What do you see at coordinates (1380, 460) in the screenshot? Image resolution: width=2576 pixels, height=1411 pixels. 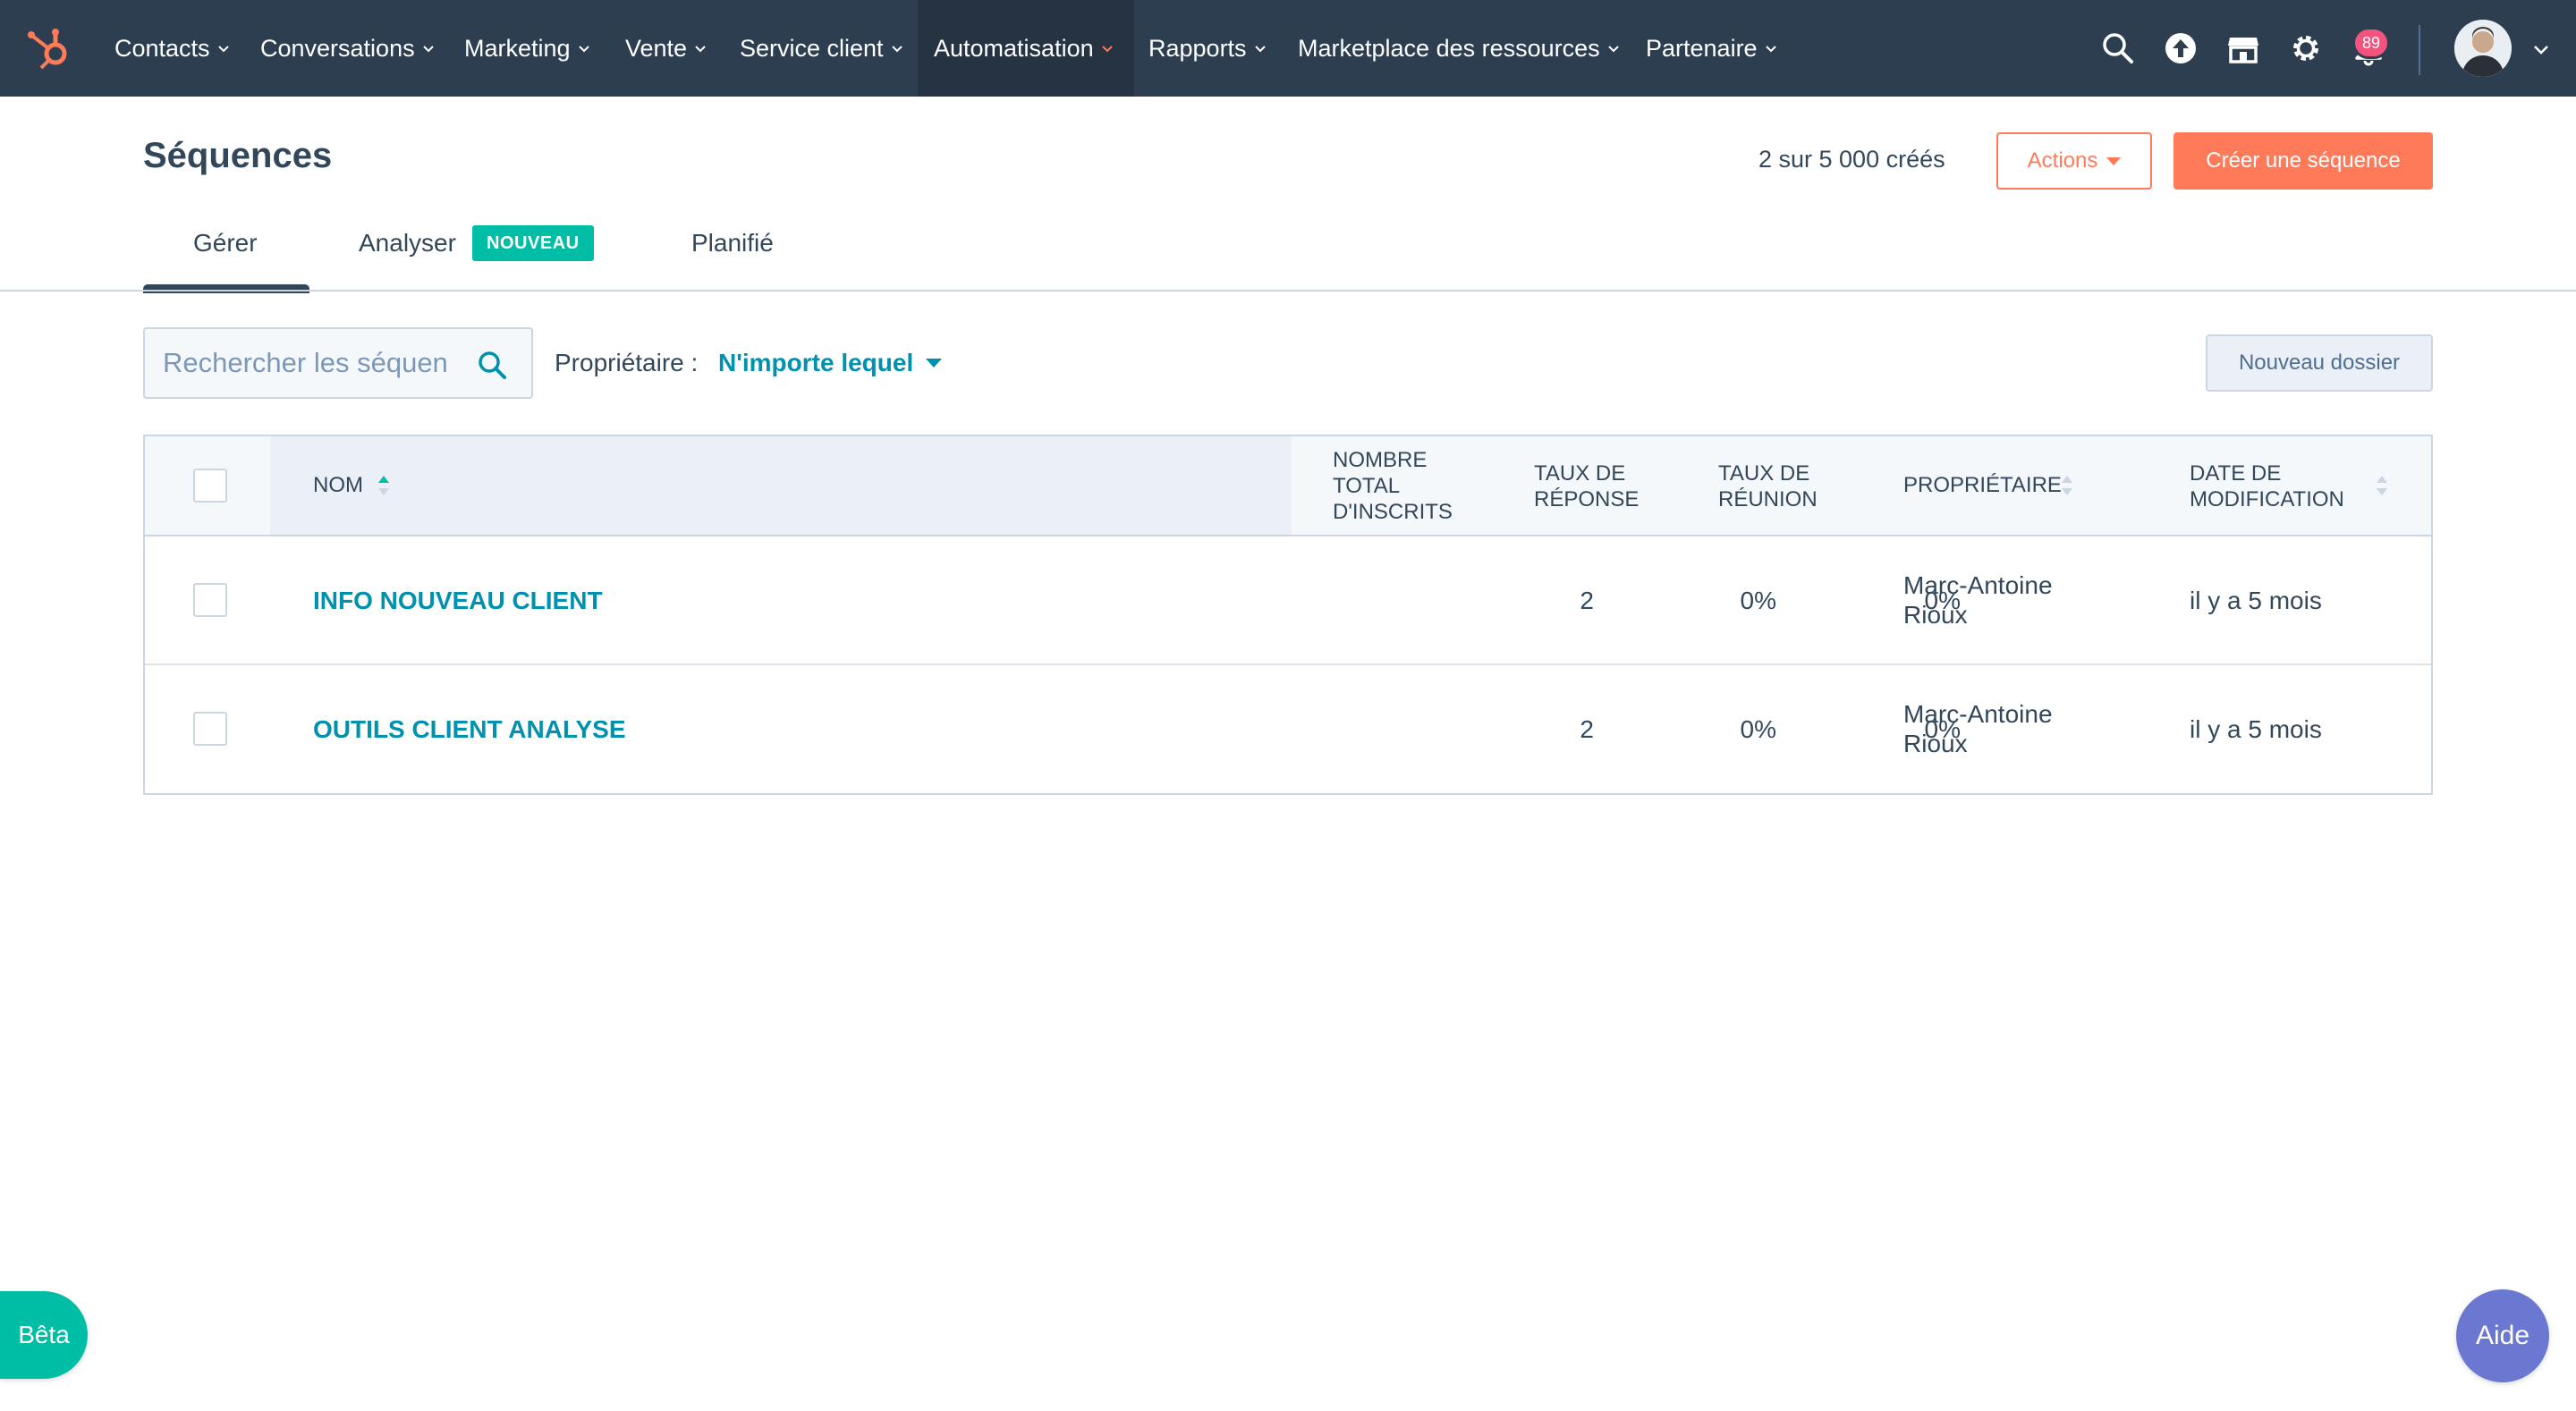 I see `column-header-enrolled-line-1: NOMBRE` at bounding box center [1380, 460].